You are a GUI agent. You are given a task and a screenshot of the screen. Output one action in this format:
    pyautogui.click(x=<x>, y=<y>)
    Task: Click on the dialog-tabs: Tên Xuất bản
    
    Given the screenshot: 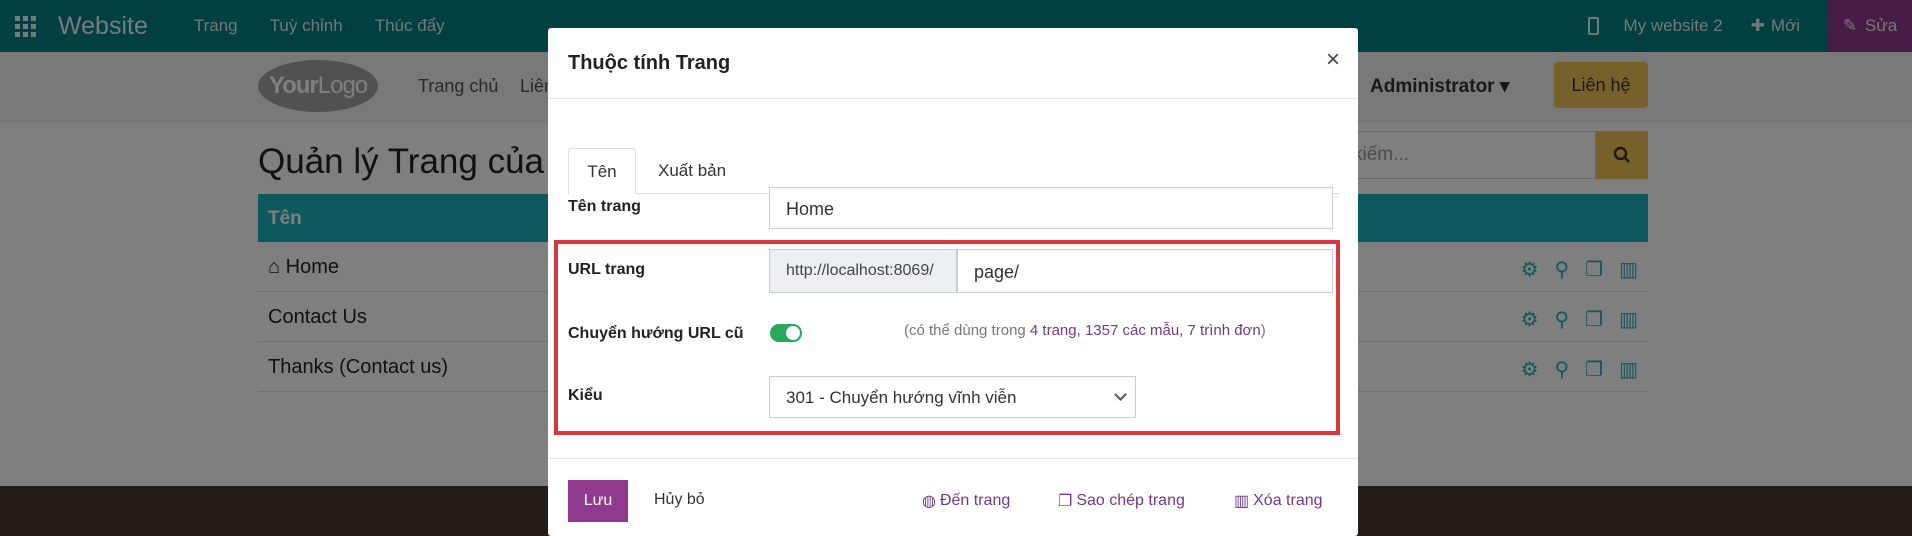 What is the action you would take?
    pyautogui.click(x=954, y=157)
    